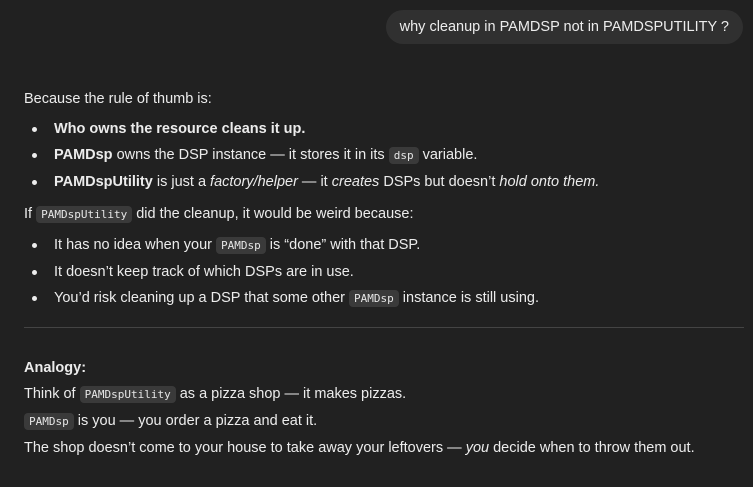 The image size is (753, 487). Describe the element at coordinates (384, 129) in the screenshot. I see `list-item: Who owns the resource cleans it up.` at that location.